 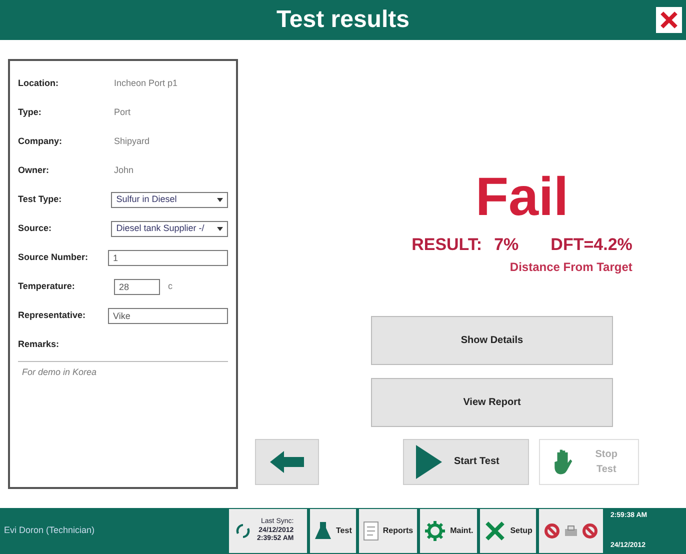 What do you see at coordinates (39, 83) in the screenshot?
I see `field-label: Location:` at bounding box center [39, 83].